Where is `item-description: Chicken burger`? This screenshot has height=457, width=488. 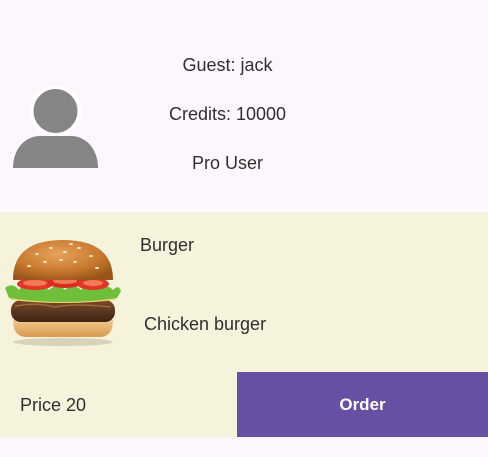 item-description: Chicken burger is located at coordinates (205, 324).